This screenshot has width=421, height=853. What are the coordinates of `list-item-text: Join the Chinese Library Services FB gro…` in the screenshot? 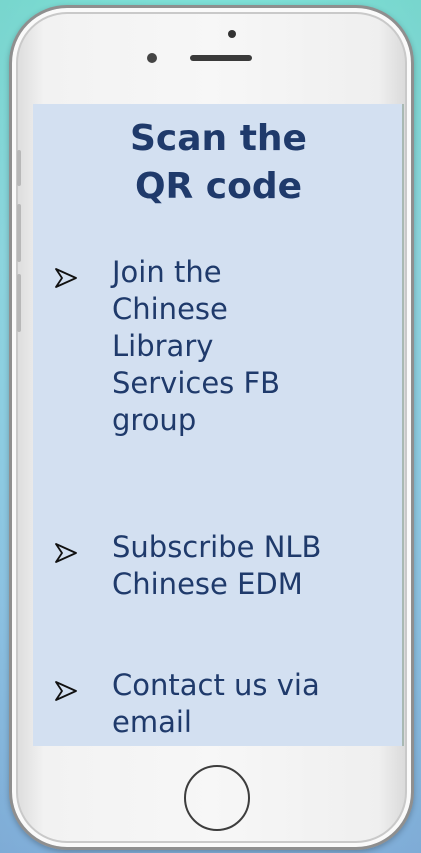 It's located at (196, 346).